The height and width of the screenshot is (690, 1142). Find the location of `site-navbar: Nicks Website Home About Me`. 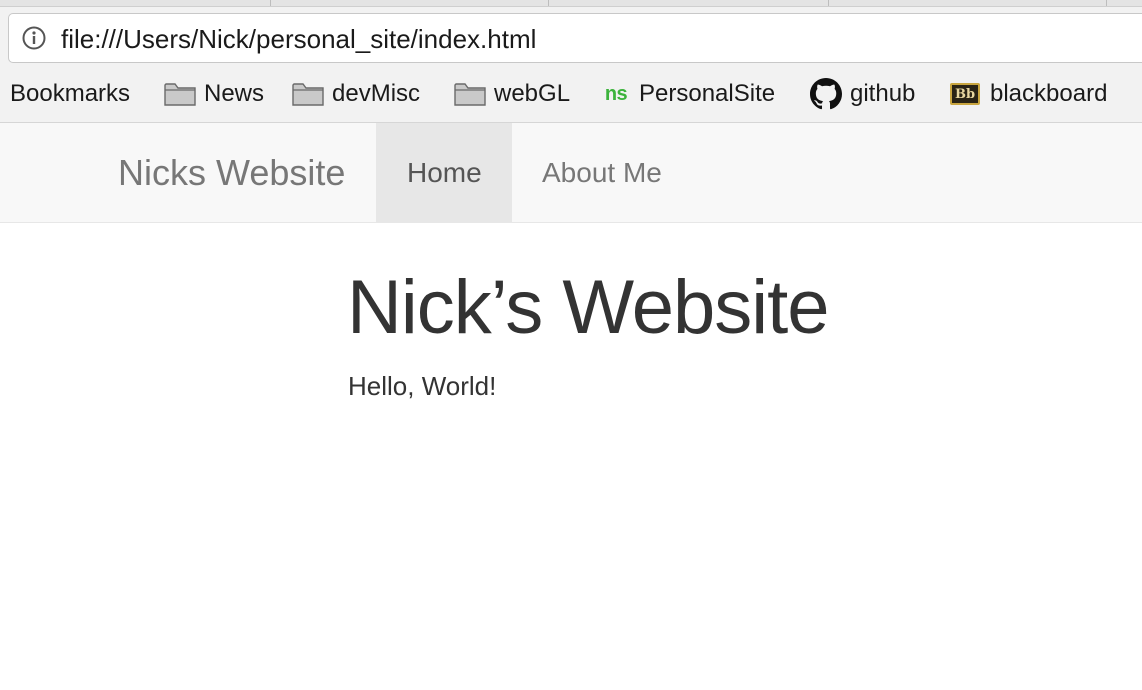

site-navbar: Nicks Website Home About Me is located at coordinates (571, 173).